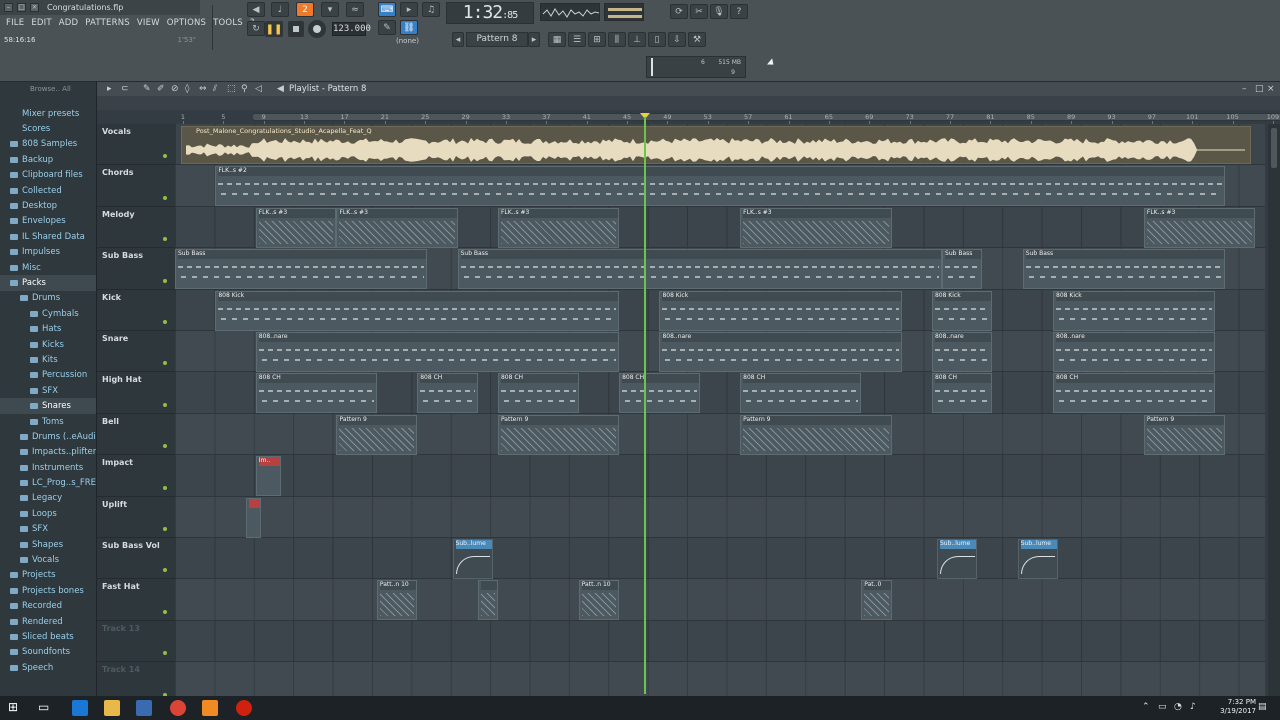  What do you see at coordinates (256, 28) in the screenshot?
I see `loop-icon: ↻` at bounding box center [256, 28].